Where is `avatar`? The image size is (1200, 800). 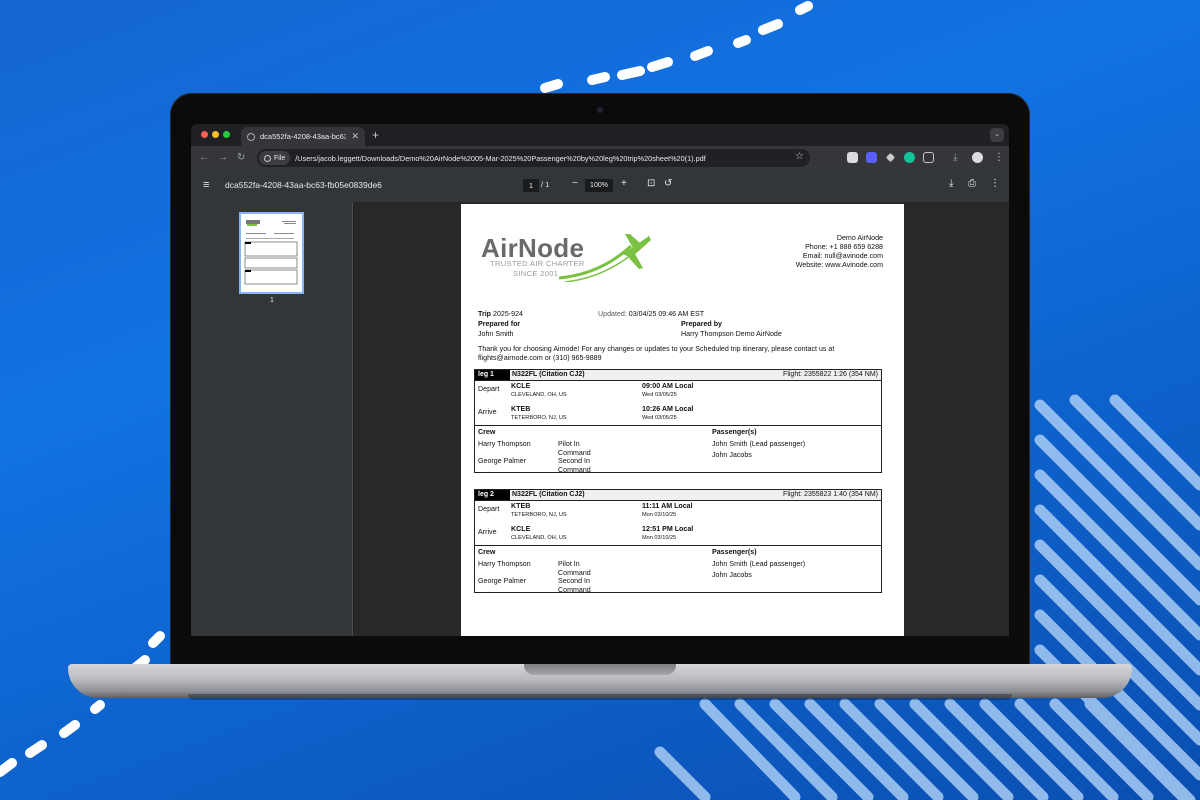
avatar is located at coordinates (977, 157).